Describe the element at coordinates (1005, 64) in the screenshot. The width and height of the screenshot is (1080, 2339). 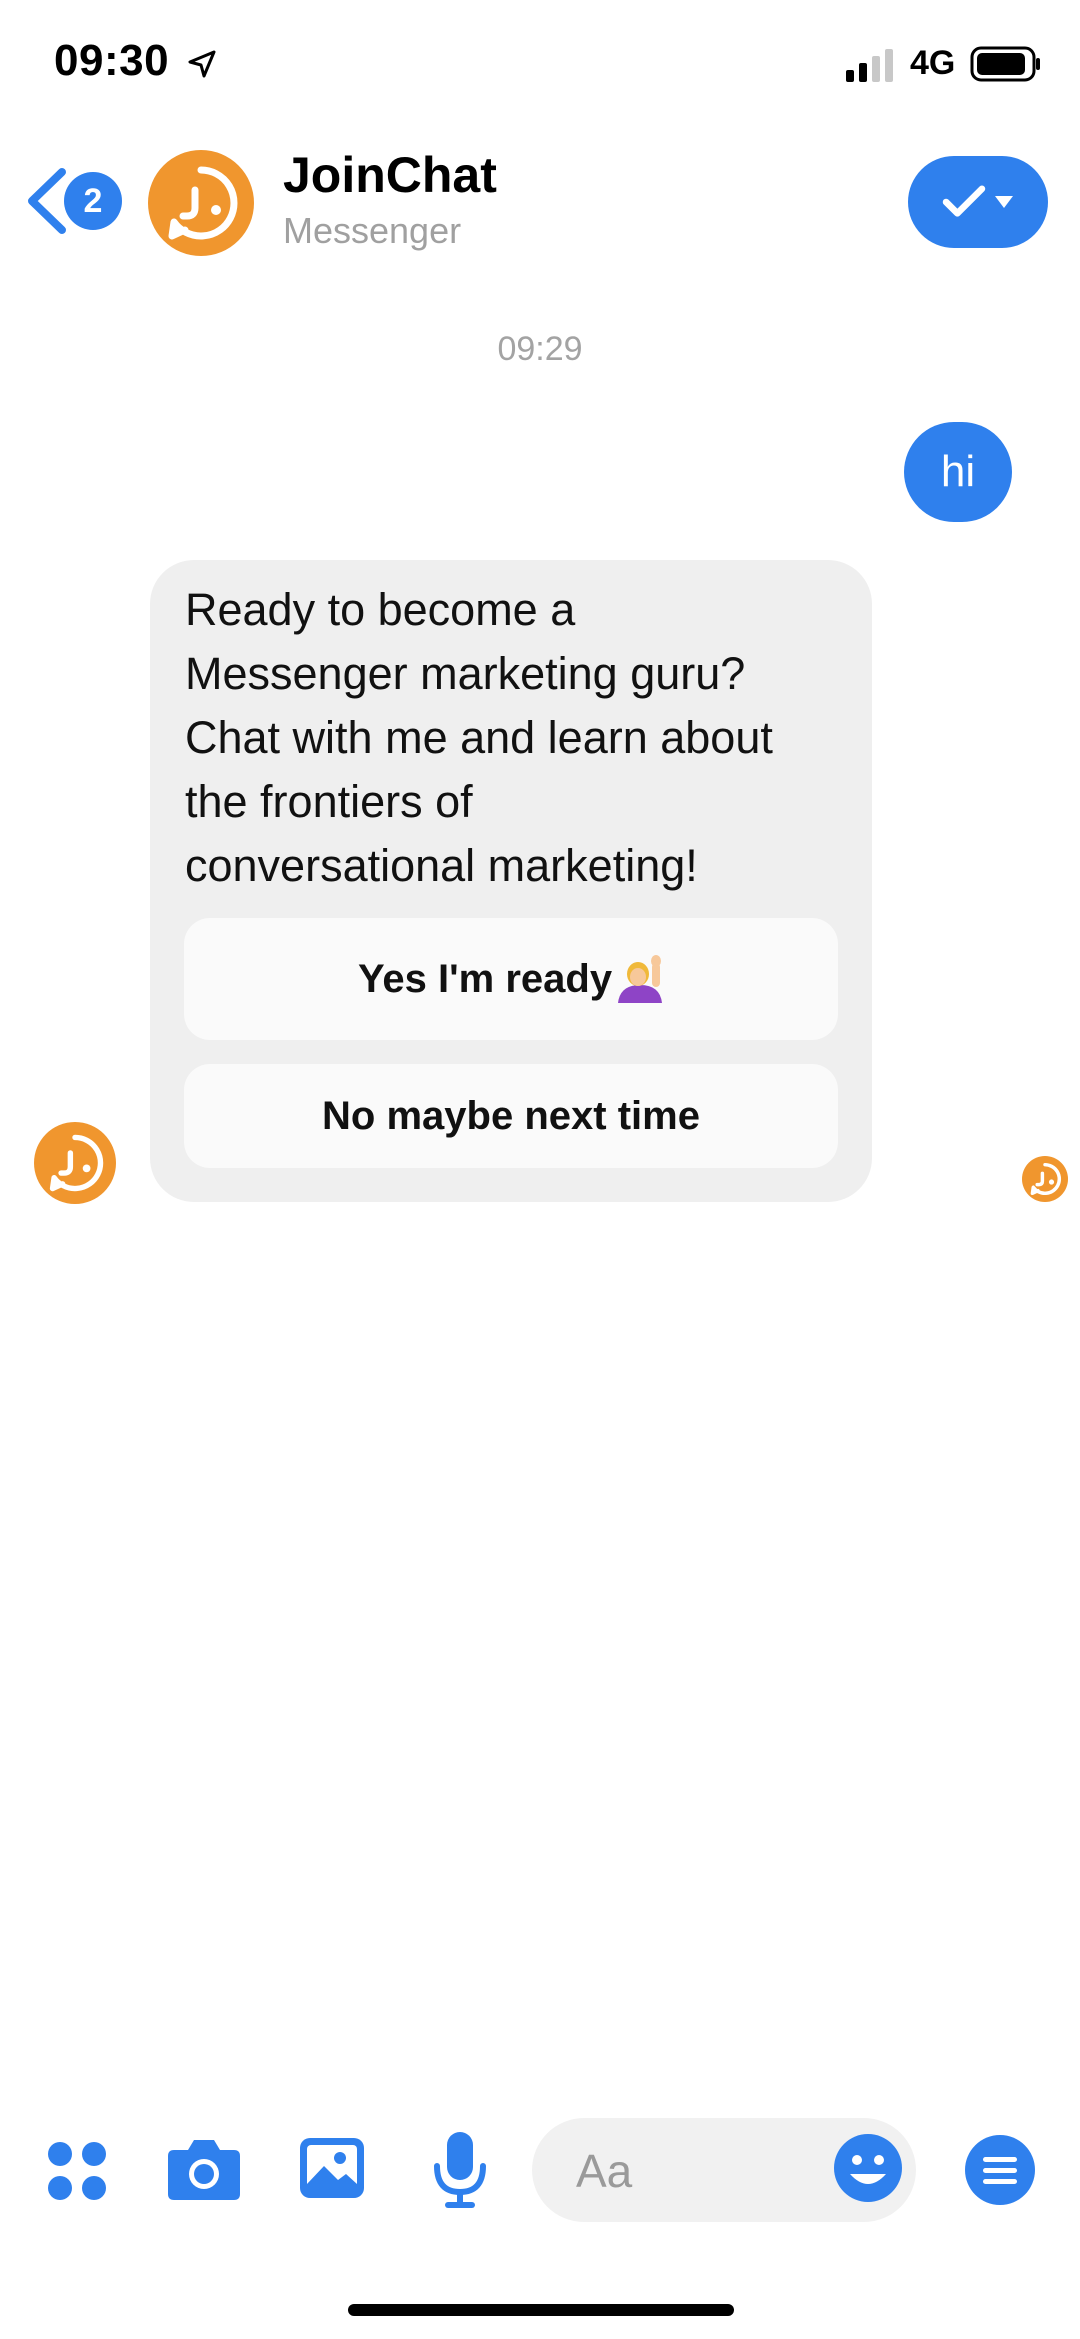
I see `battery-icon` at that location.